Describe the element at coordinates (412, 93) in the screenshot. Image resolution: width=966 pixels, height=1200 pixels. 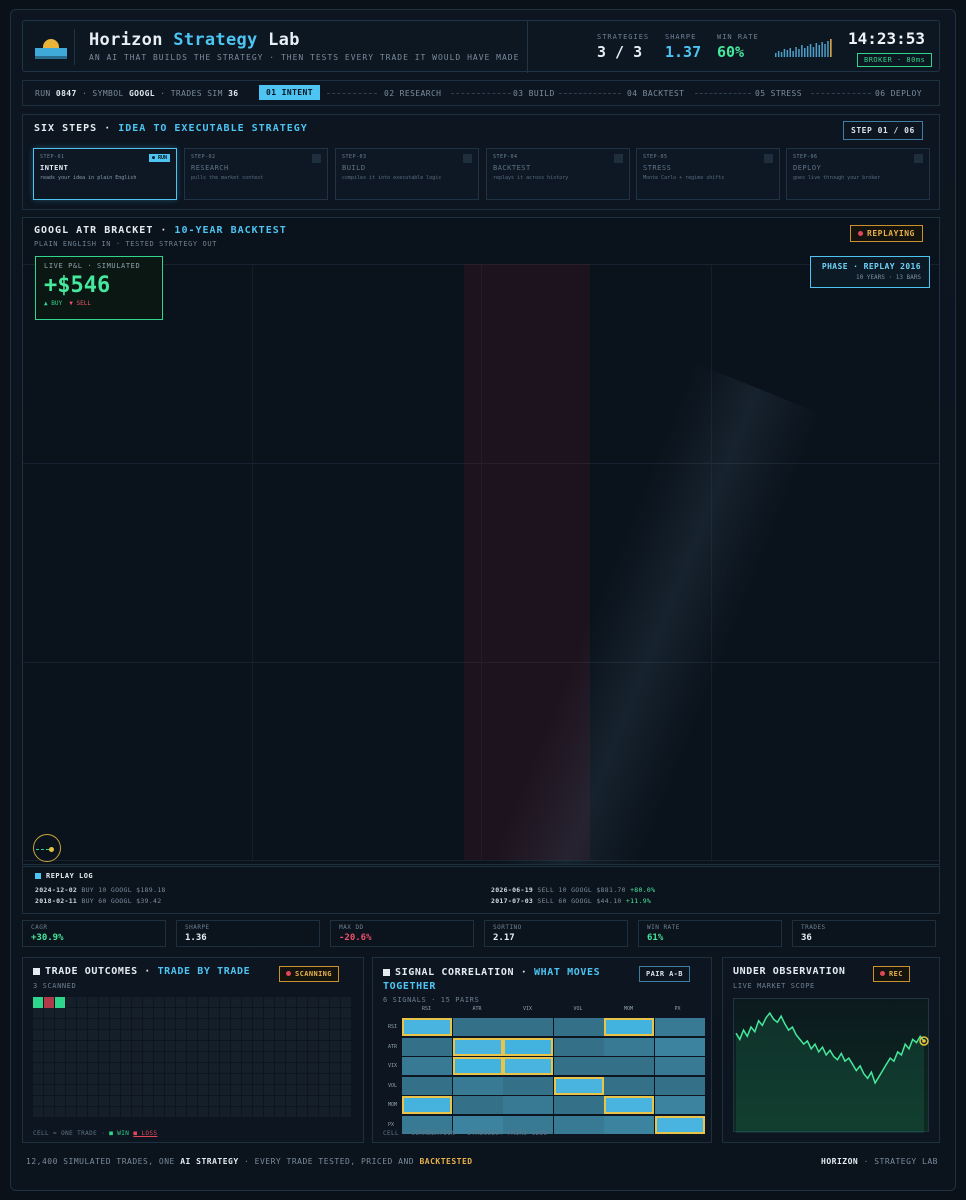
I see `pipeline-step-research: 02 RESEARCH` at that location.